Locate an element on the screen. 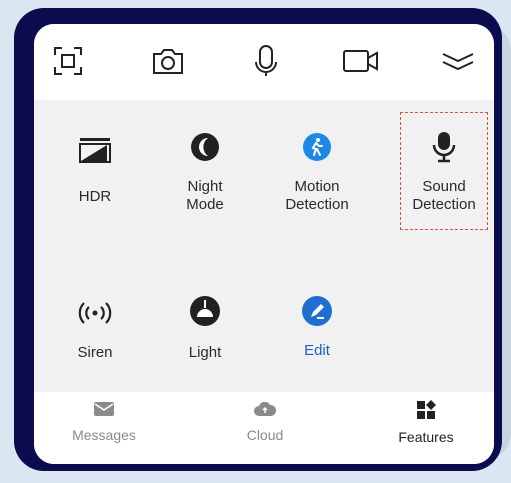 The height and width of the screenshot is (483, 511). snapshot-button is located at coordinates (168, 61).